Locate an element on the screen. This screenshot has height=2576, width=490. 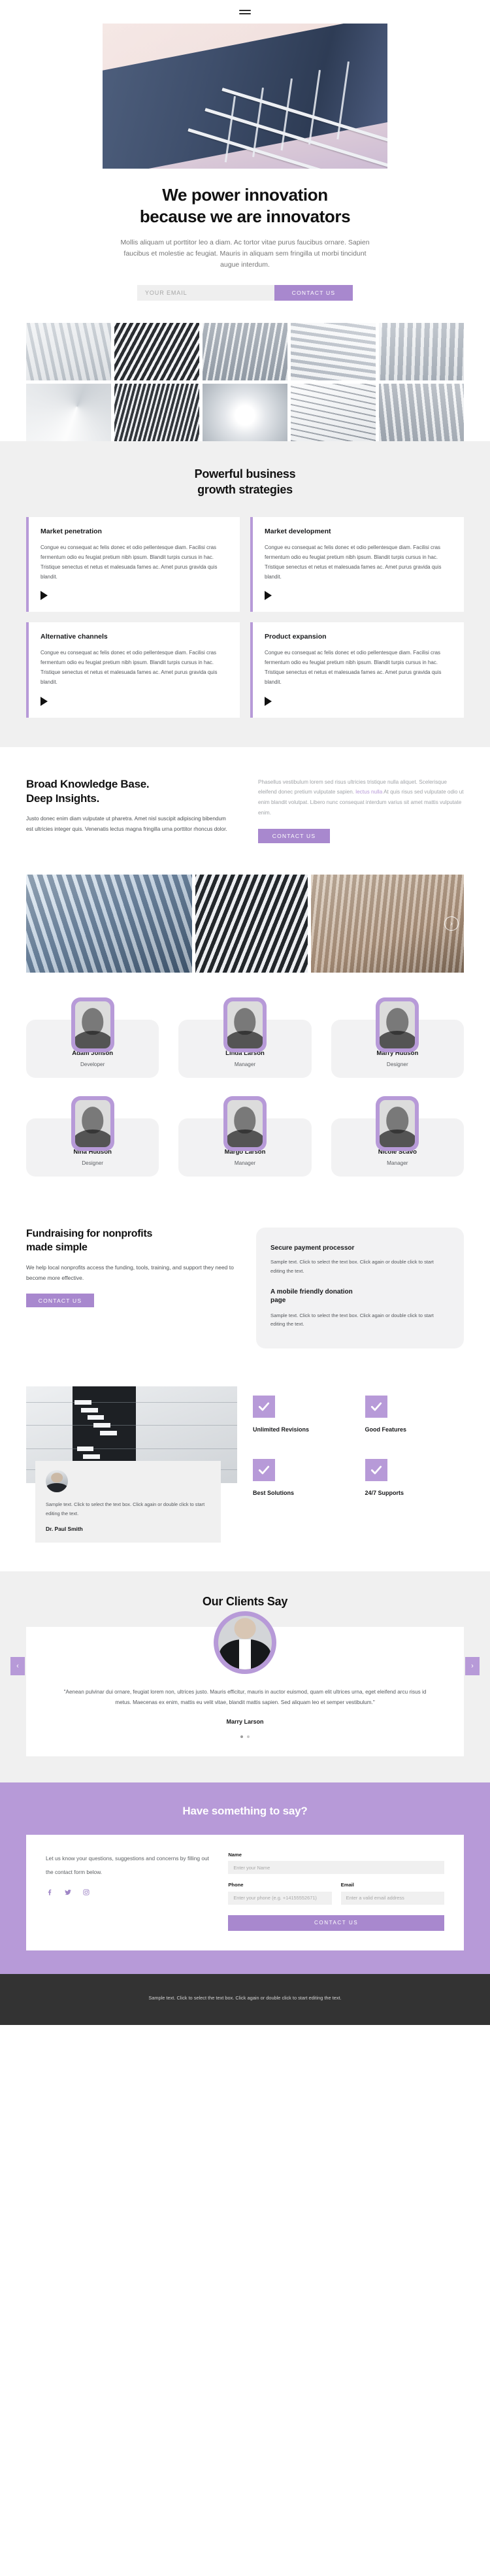
contact-submit-button: CONTACT US is located at coordinates (336, 1923).